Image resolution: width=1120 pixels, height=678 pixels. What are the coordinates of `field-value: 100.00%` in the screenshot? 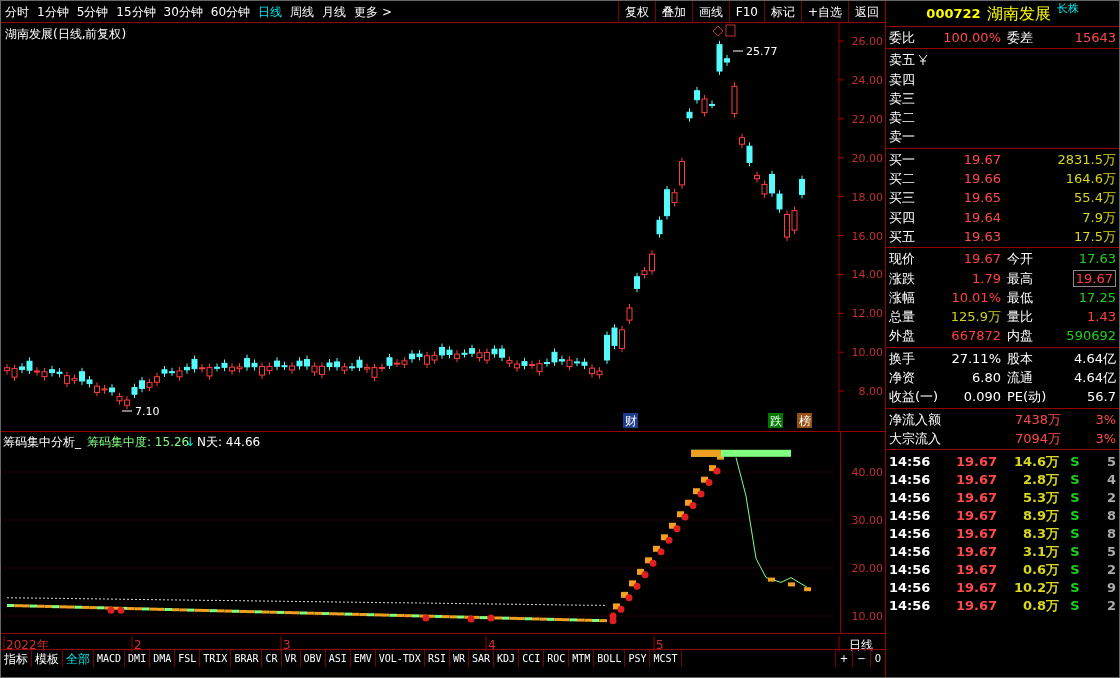 It's located at (971, 38).